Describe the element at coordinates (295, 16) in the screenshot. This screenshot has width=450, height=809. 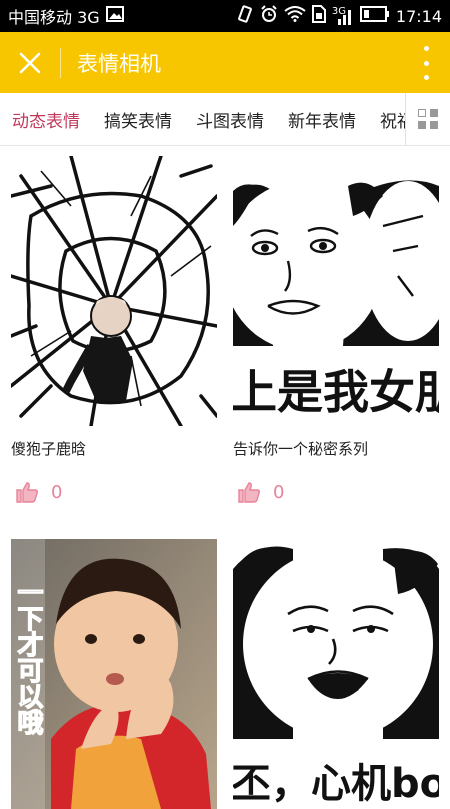
I see `wifi-icon` at that location.